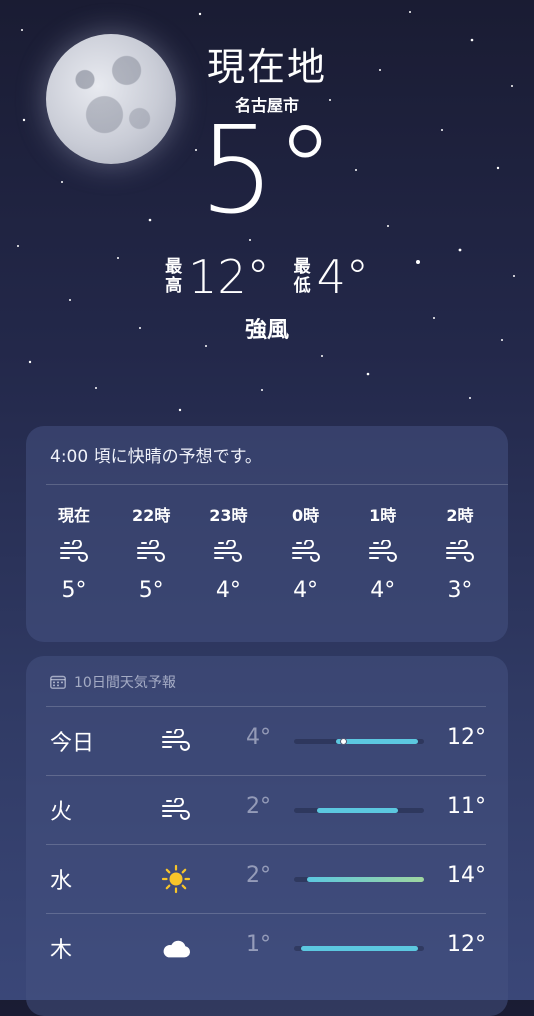 This screenshot has height=1016, width=534. I want to click on hourly-temperature: 3°, so click(460, 590).